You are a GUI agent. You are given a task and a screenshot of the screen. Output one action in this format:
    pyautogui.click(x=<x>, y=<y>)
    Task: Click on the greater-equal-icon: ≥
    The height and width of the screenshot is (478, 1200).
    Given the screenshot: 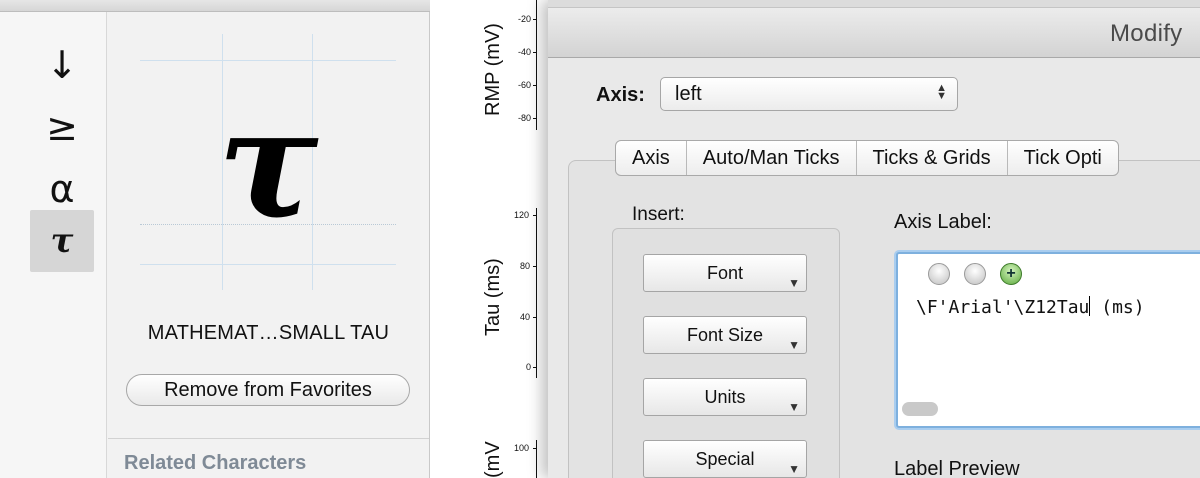 What is the action you would take?
    pyautogui.click(x=62, y=127)
    